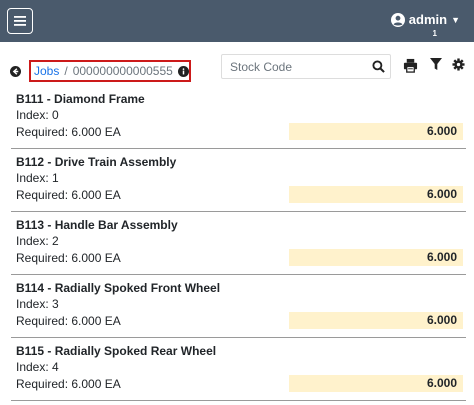 This screenshot has height=405, width=474. I want to click on gear-icon, so click(458, 64).